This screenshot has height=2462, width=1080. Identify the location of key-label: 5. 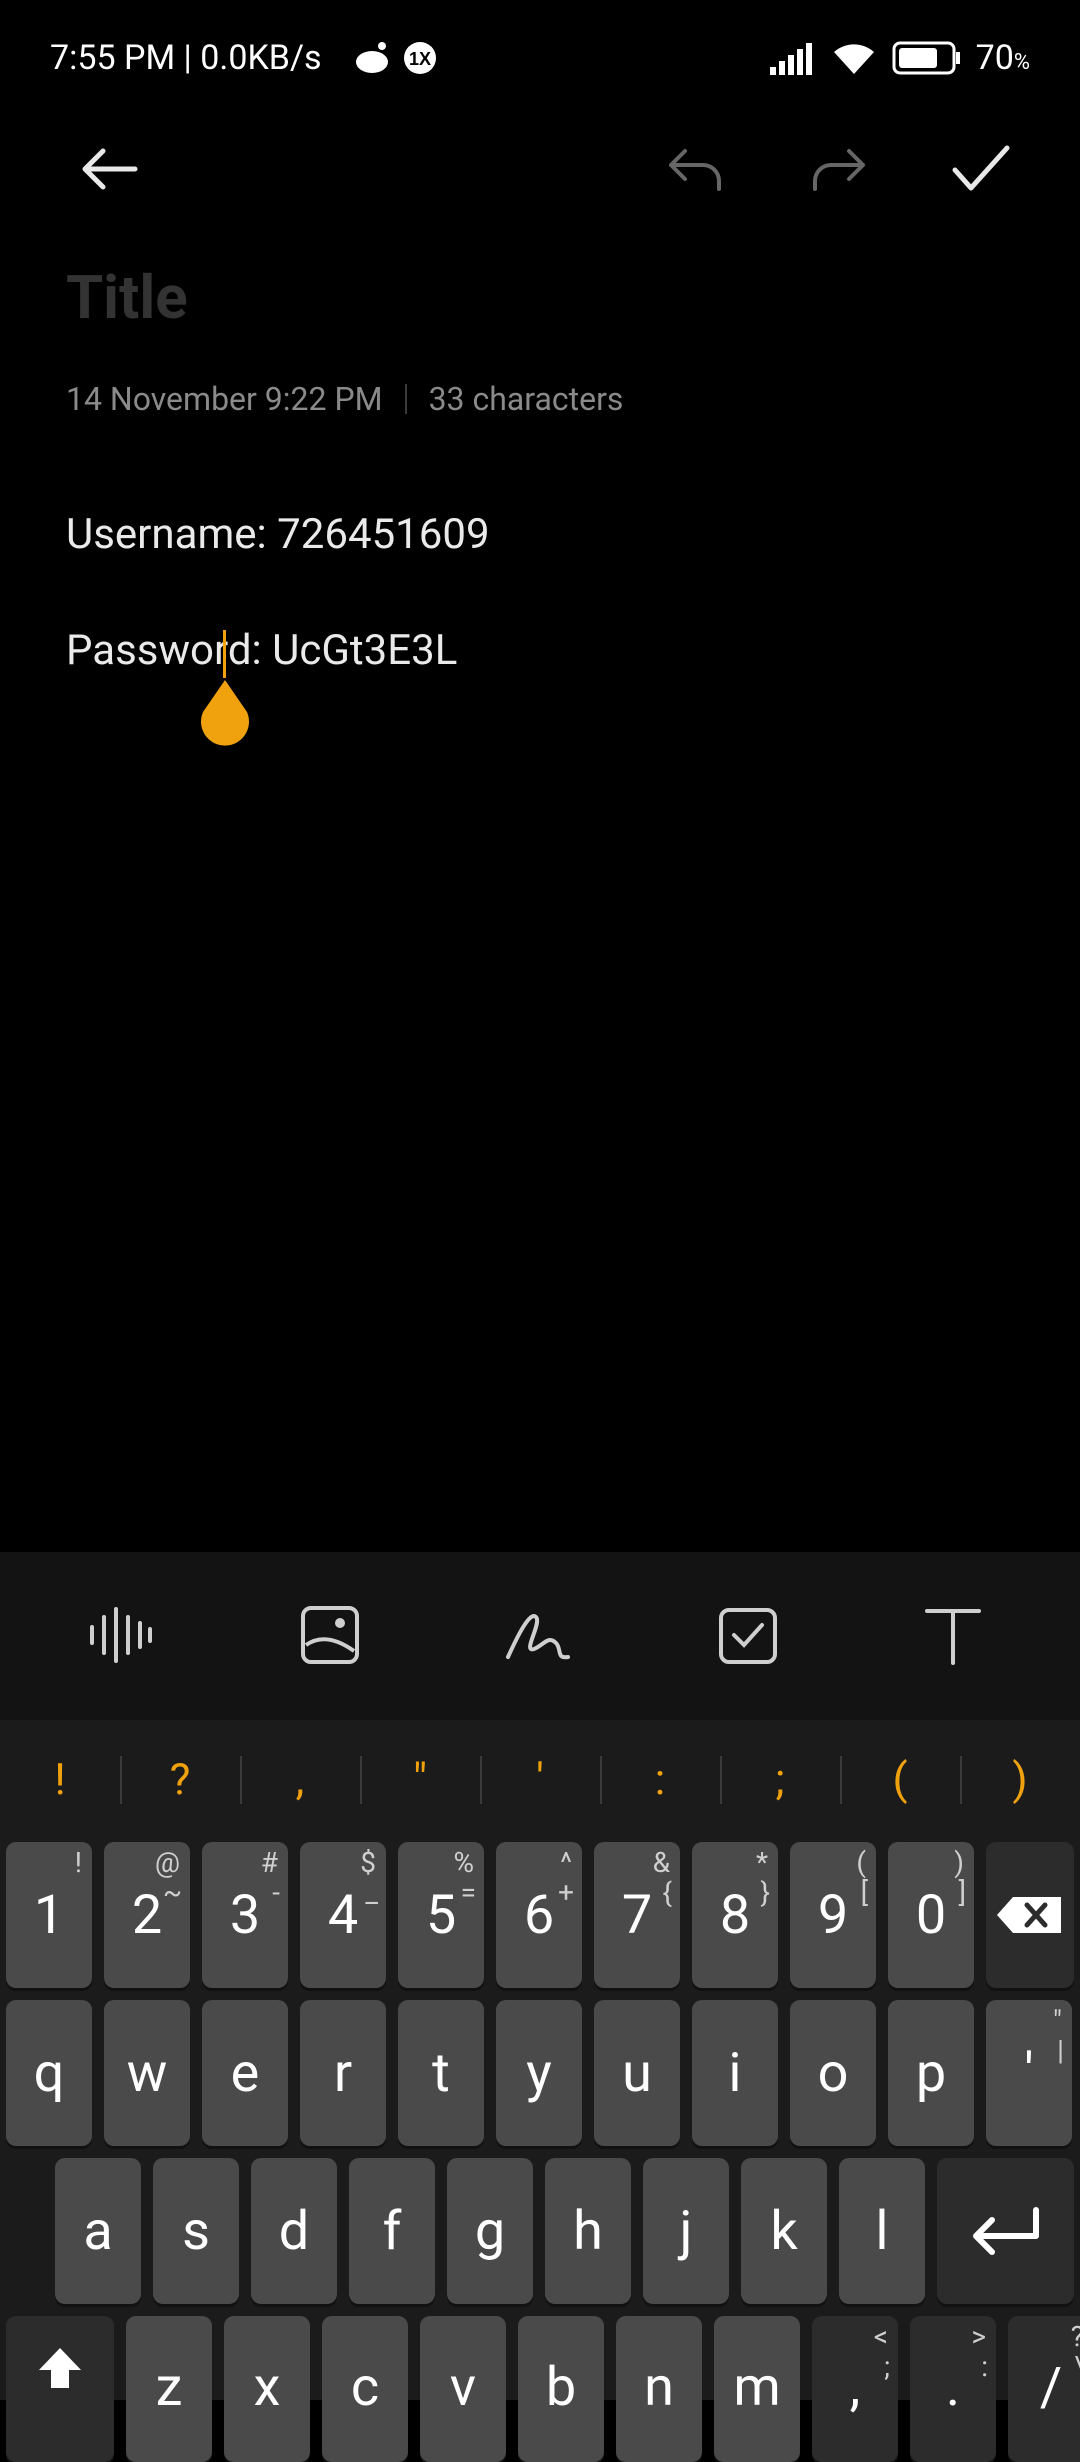
(441, 1915).